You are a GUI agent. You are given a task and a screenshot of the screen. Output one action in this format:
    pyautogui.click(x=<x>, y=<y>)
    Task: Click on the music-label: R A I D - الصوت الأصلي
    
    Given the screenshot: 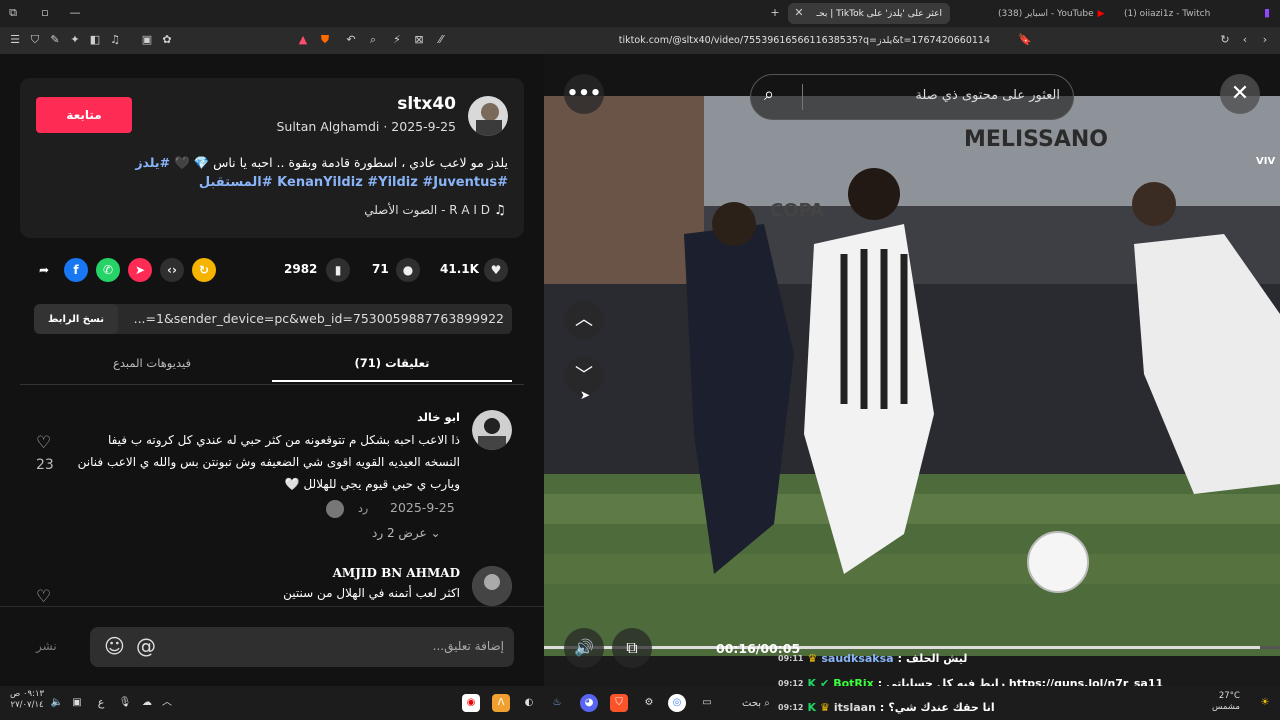 What is the action you would take?
    pyautogui.click(x=365, y=210)
    